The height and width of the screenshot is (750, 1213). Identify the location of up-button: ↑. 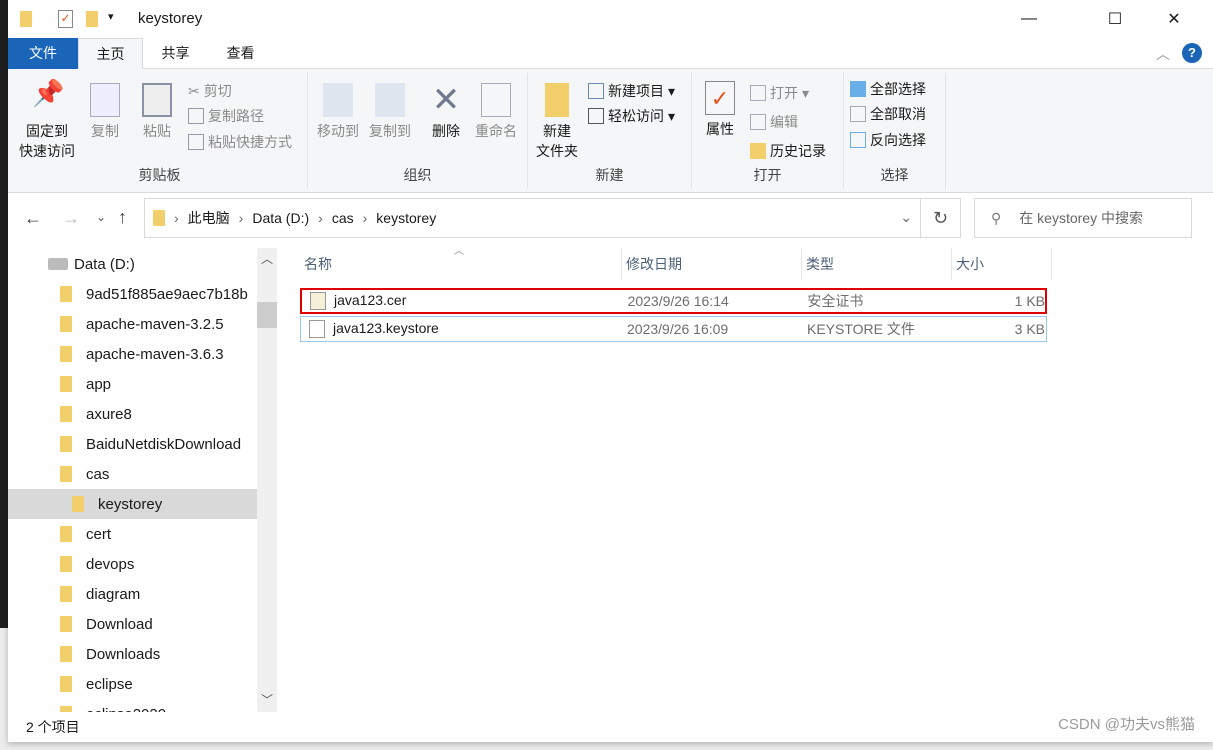
(122, 217).